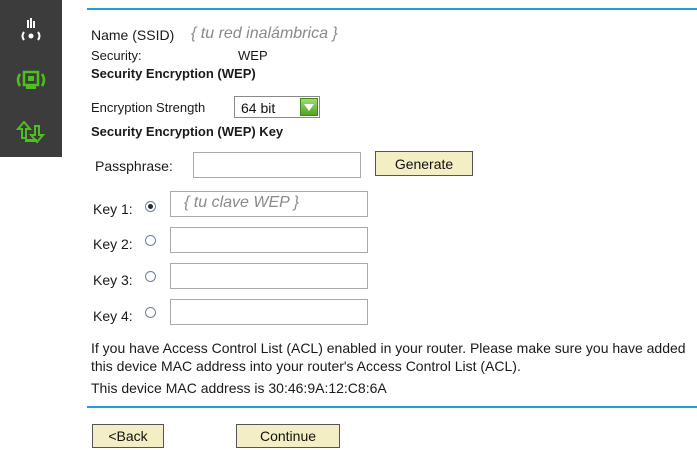  What do you see at coordinates (242, 202) in the screenshot?
I see `key1-value: { tu clave WEP }` at bounding box center [242, 202].